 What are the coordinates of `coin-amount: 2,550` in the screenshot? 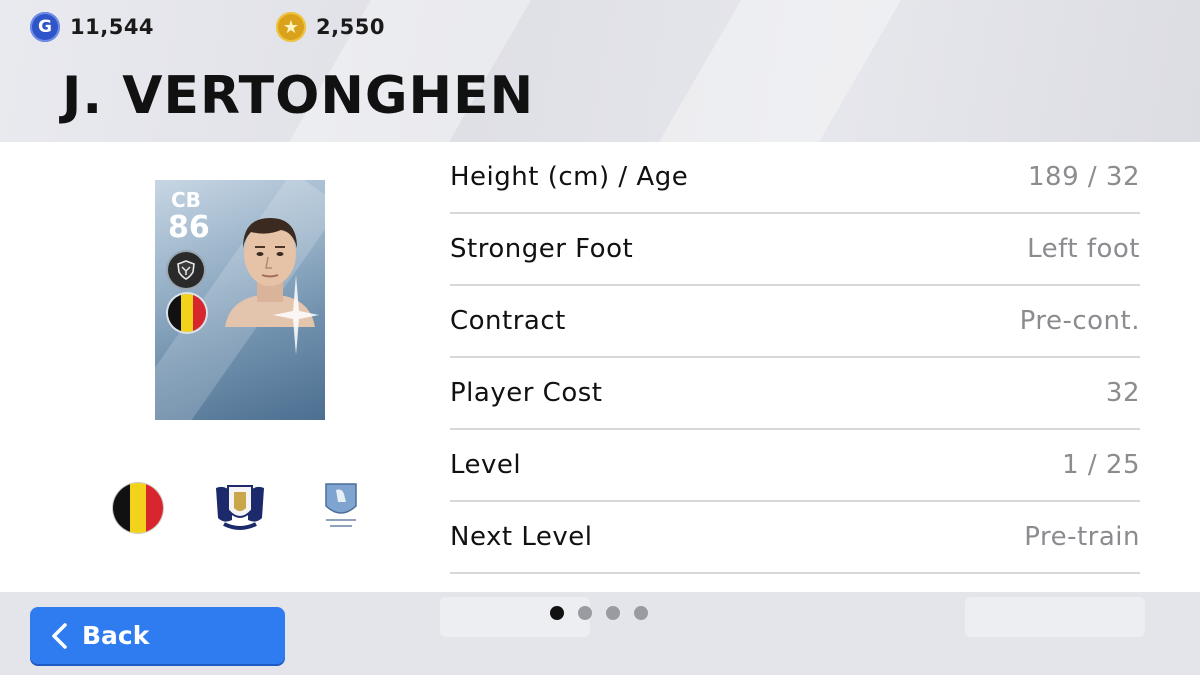 It's located at (350, 27).